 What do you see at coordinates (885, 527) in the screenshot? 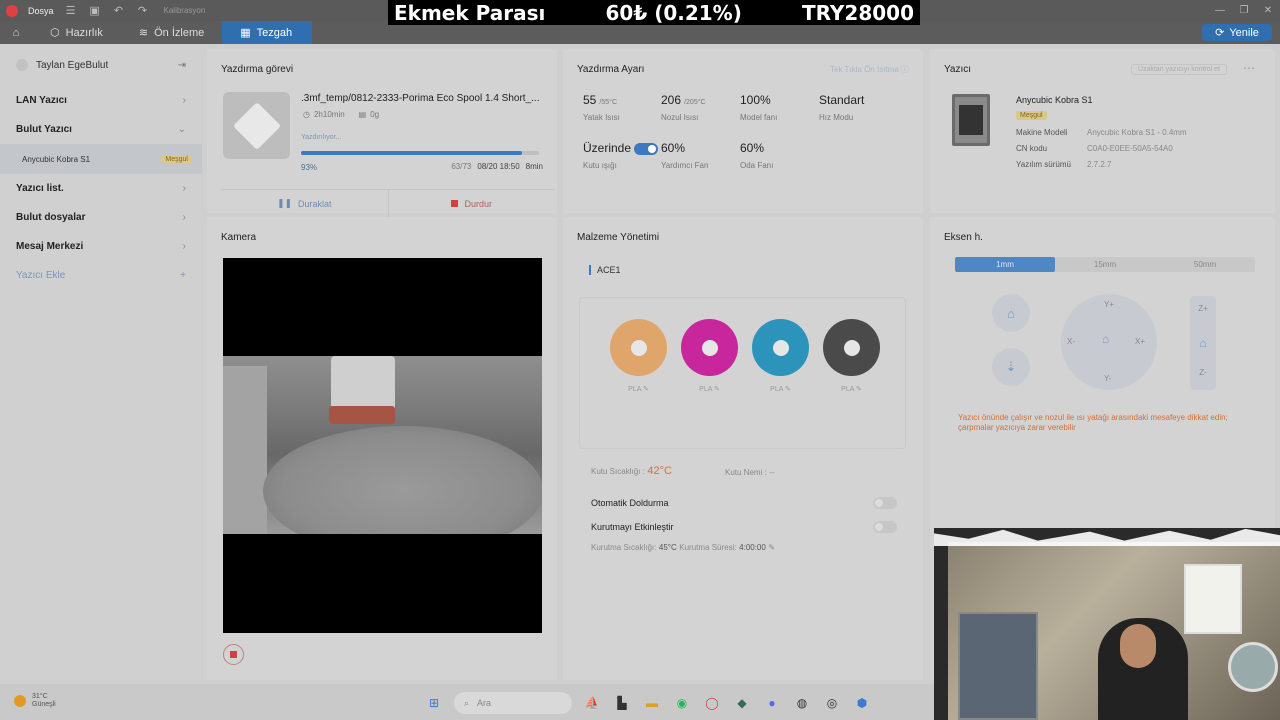
I see `dry-enable-toggle` at bounding box center [885, 527].